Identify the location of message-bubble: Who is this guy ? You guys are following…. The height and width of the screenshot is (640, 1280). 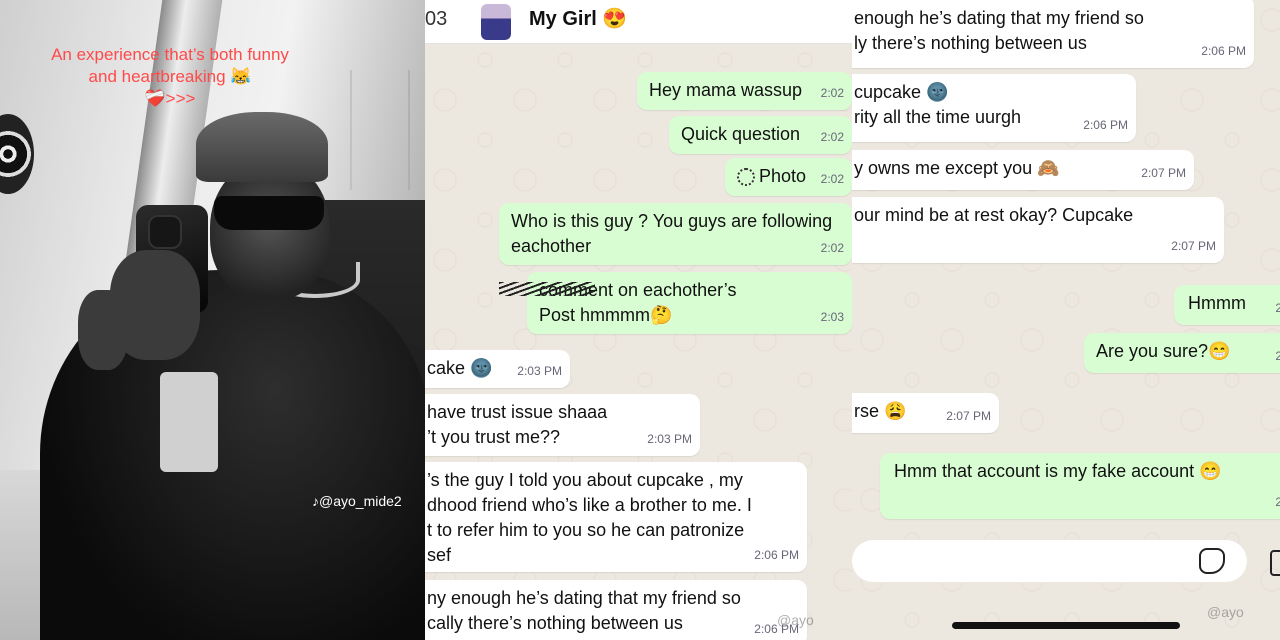
(675, 234).